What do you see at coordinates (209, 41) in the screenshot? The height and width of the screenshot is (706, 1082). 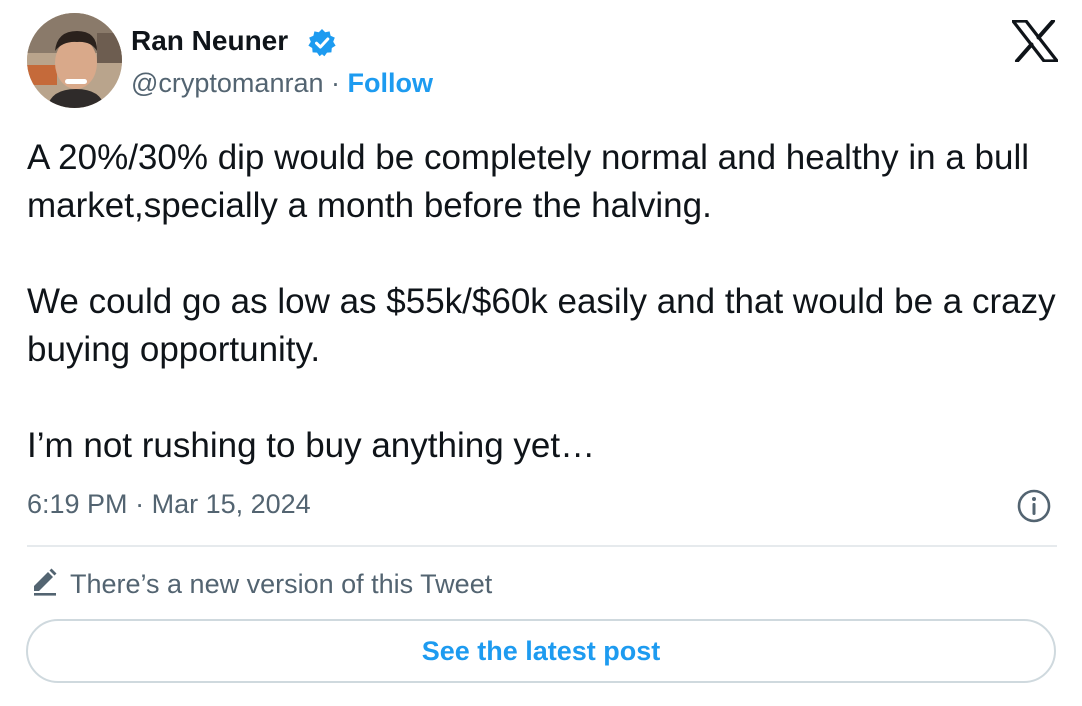 I see `author-display-name: Ran Neuner` at bounding box center [209, 41].